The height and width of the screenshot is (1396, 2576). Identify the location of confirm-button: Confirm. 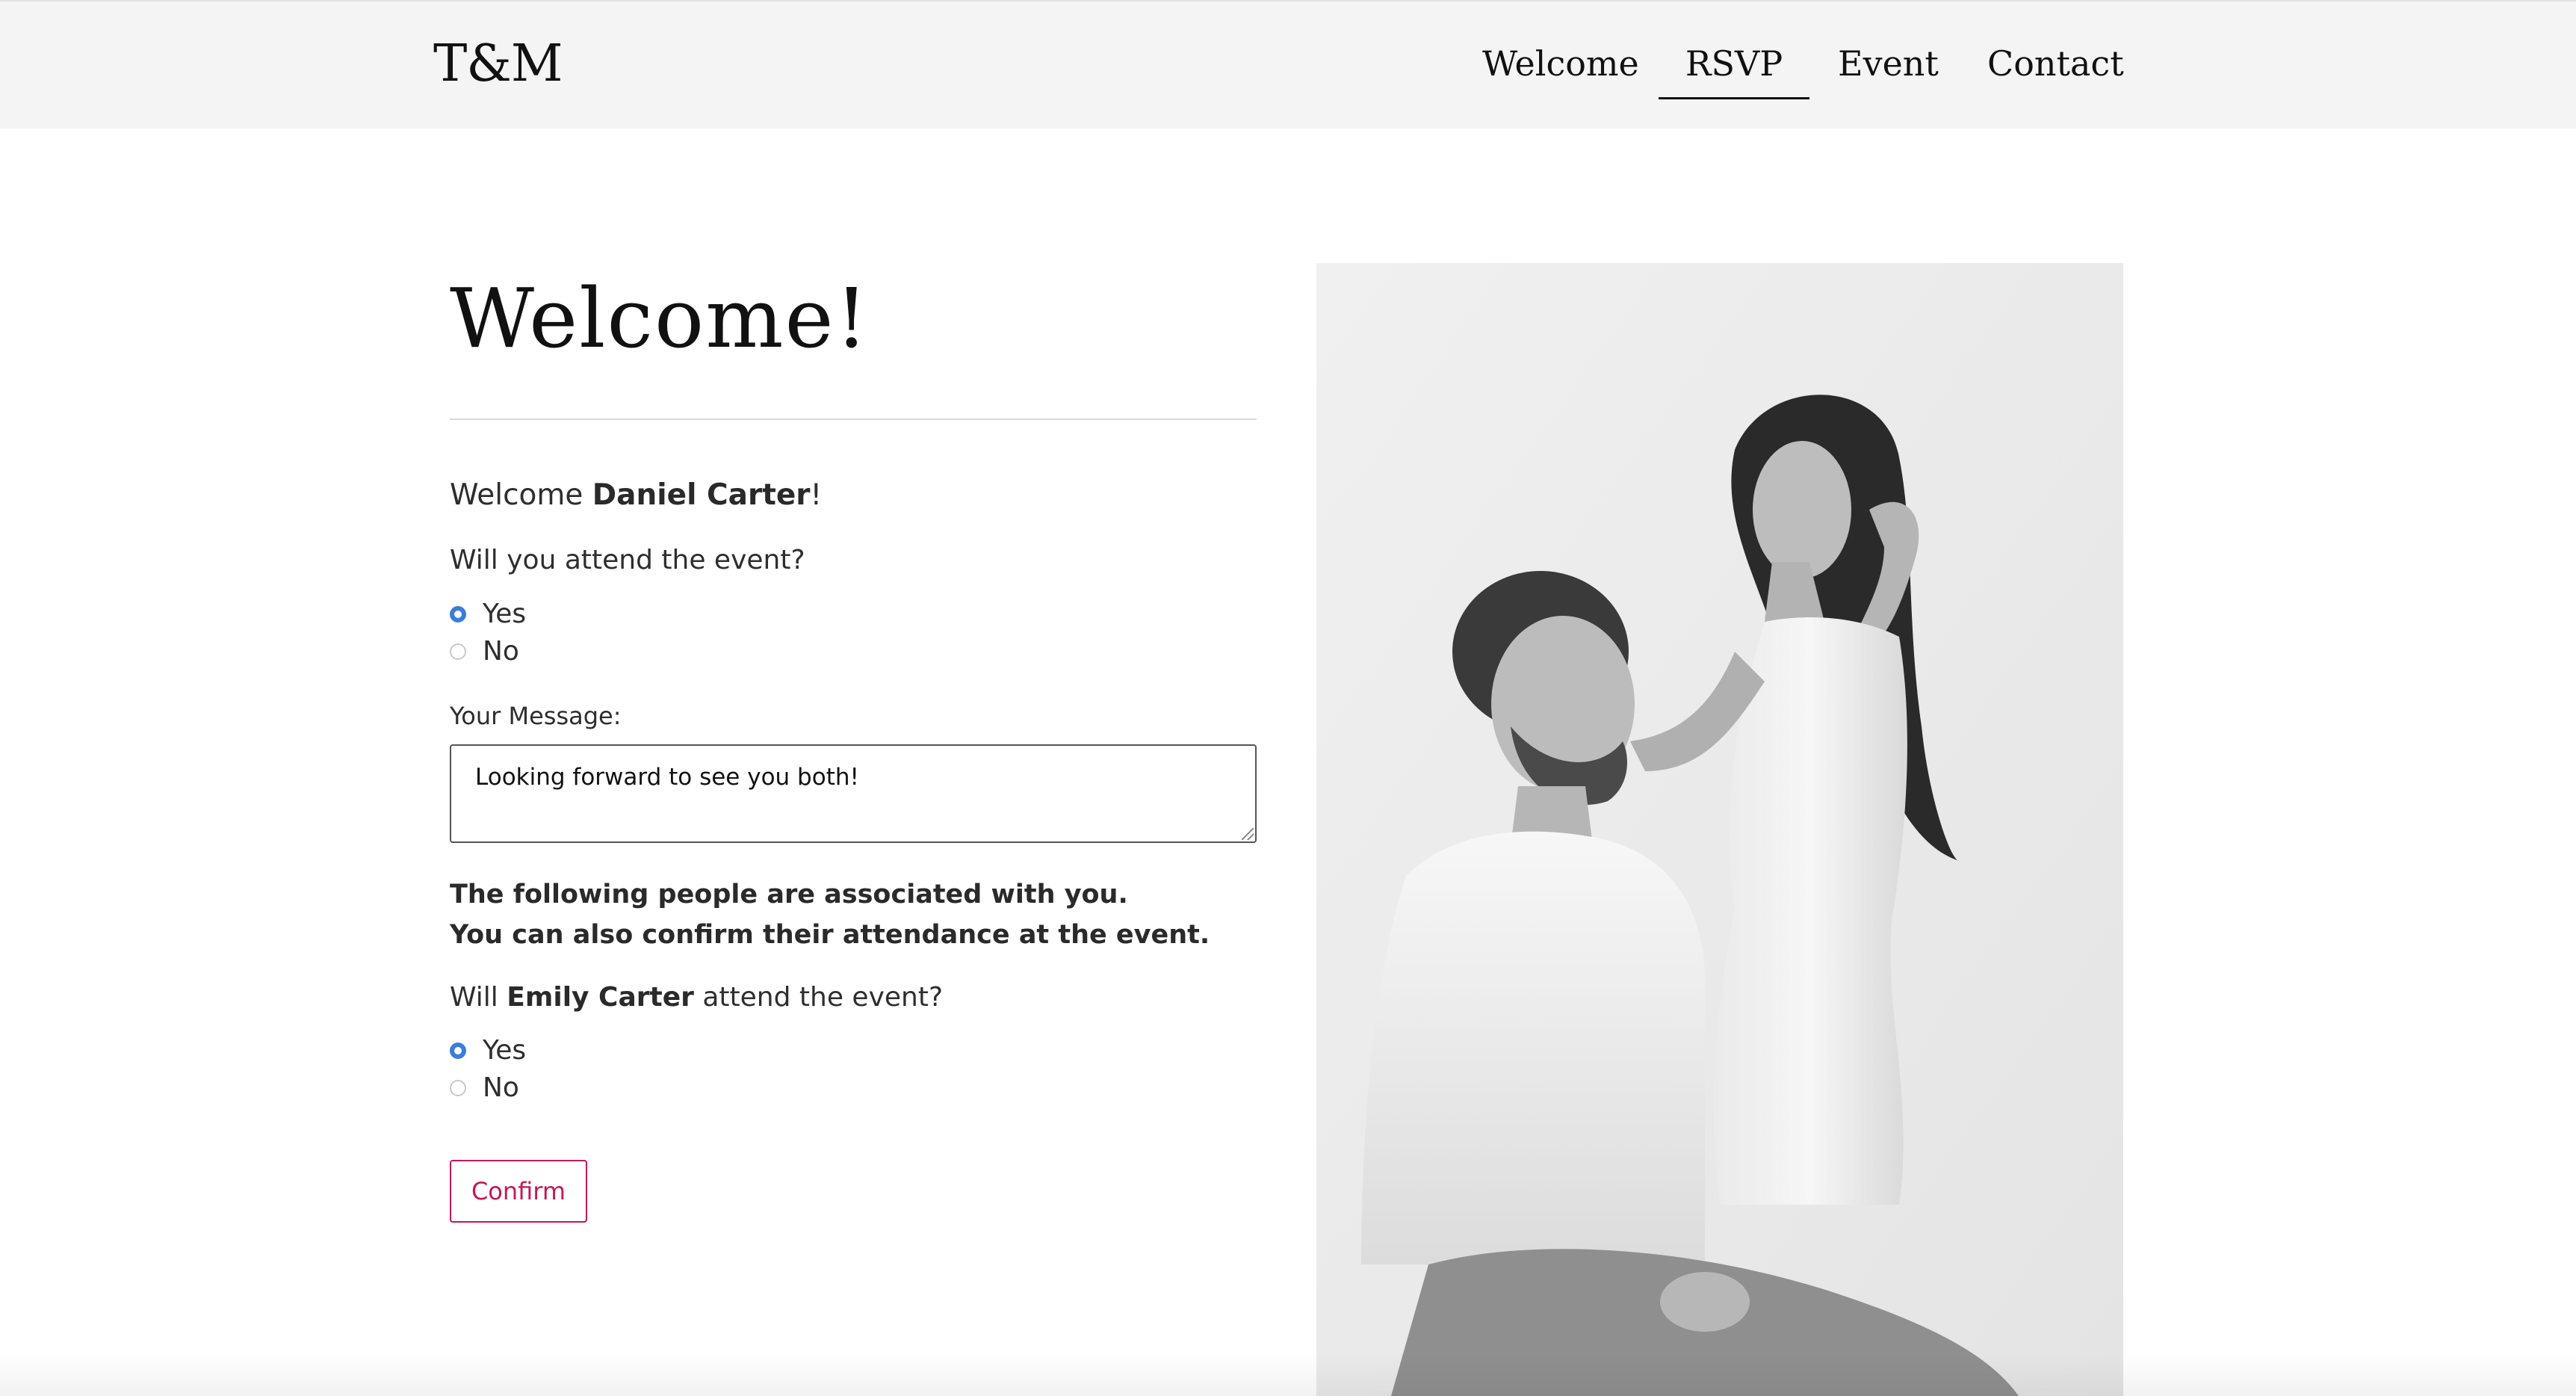
(518, 1191).